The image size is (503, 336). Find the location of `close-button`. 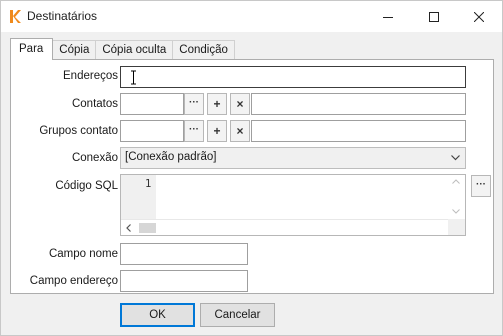

close-button is located at coordinates (479, 16).